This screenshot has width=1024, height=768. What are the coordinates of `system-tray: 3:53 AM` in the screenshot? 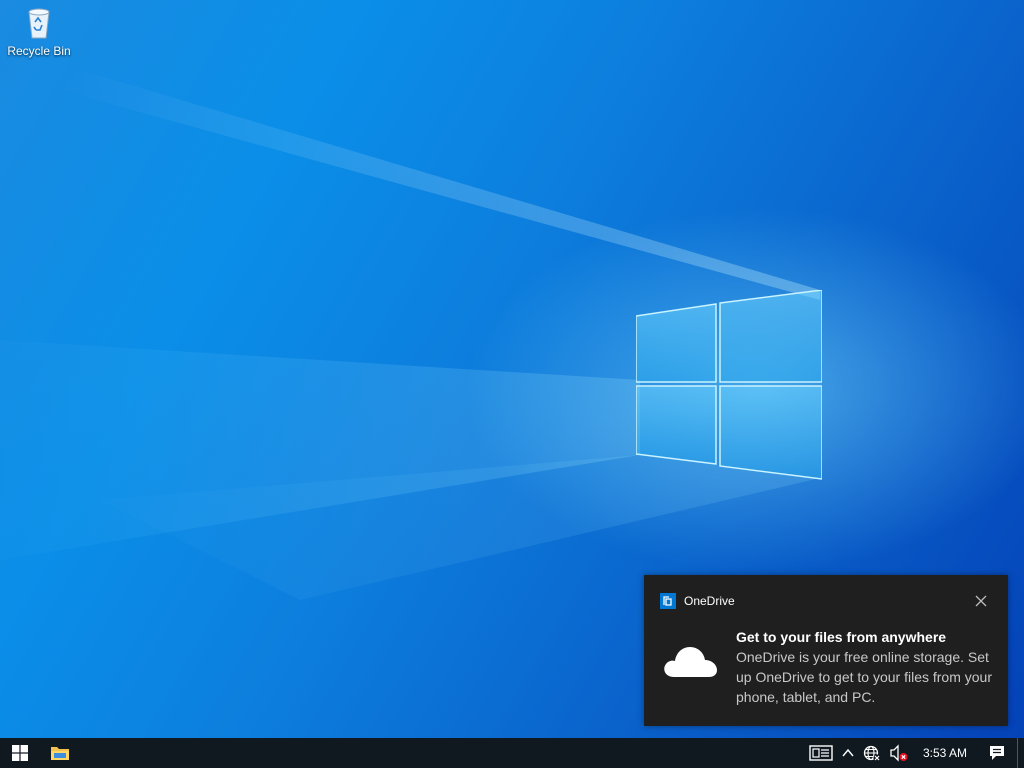 It's located at (914, 753).